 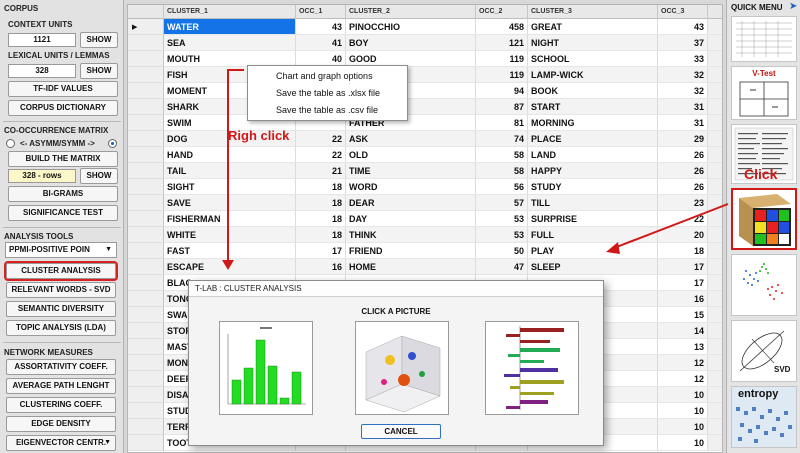 I want to click on right-click-arrowhead, so click(x=228, y=265).